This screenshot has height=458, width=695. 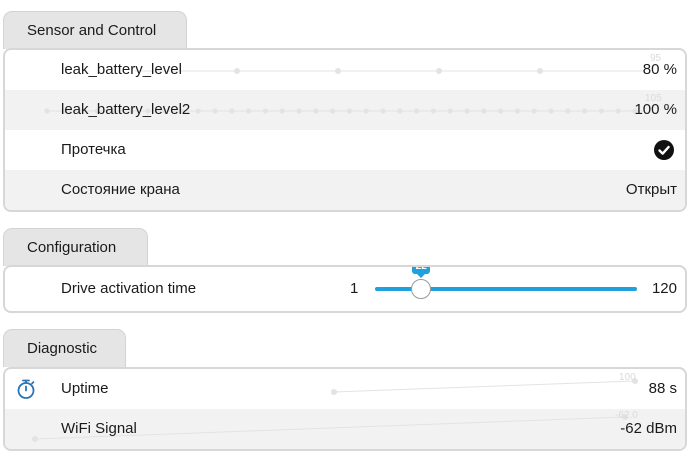 I want to click on list-item: 100 Uptime 88 s, so click(x=345, y=389).